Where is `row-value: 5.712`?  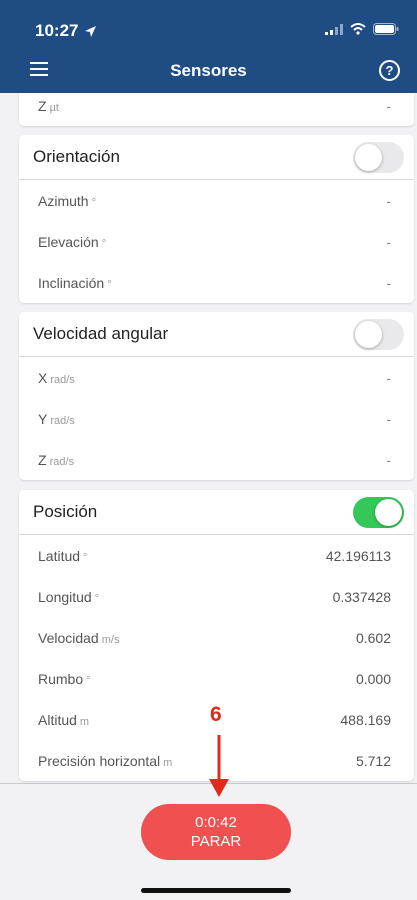
row-value: 5.712 is located at coordinates (373, 760).